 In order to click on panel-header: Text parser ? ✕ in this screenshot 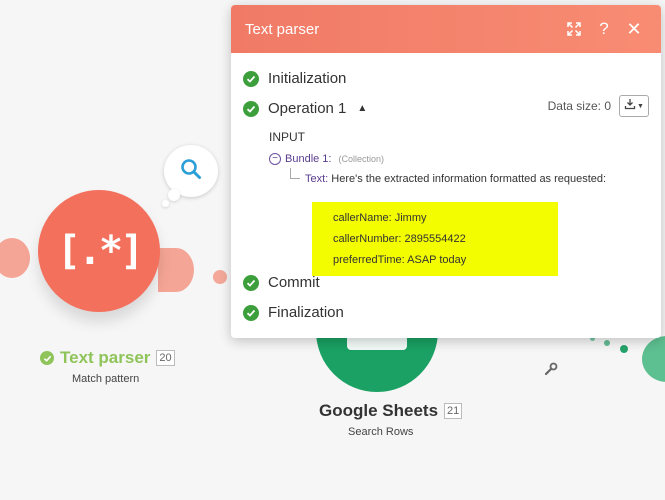, I will do `click(446, 29)`.